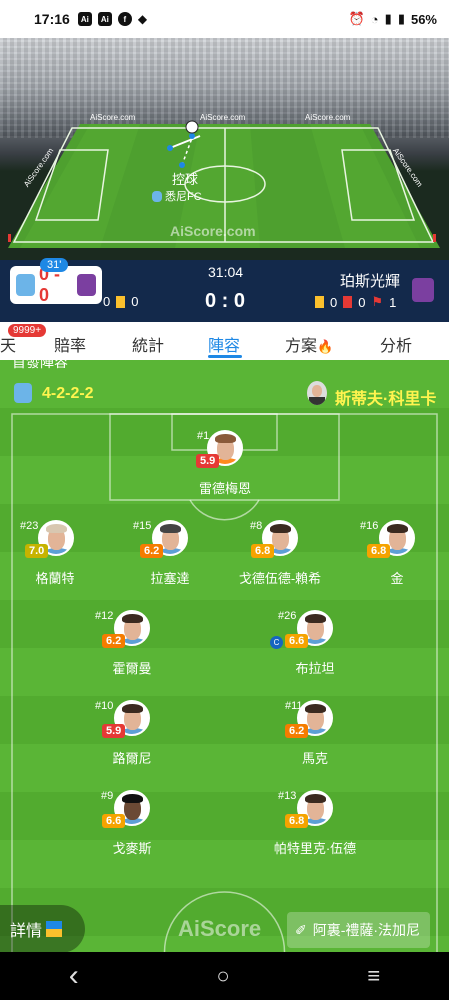  What do you see at coordinates (356, 18) in the screenshot?
I see `alarm-icon: ⏰` at bounding box center [356, 18].